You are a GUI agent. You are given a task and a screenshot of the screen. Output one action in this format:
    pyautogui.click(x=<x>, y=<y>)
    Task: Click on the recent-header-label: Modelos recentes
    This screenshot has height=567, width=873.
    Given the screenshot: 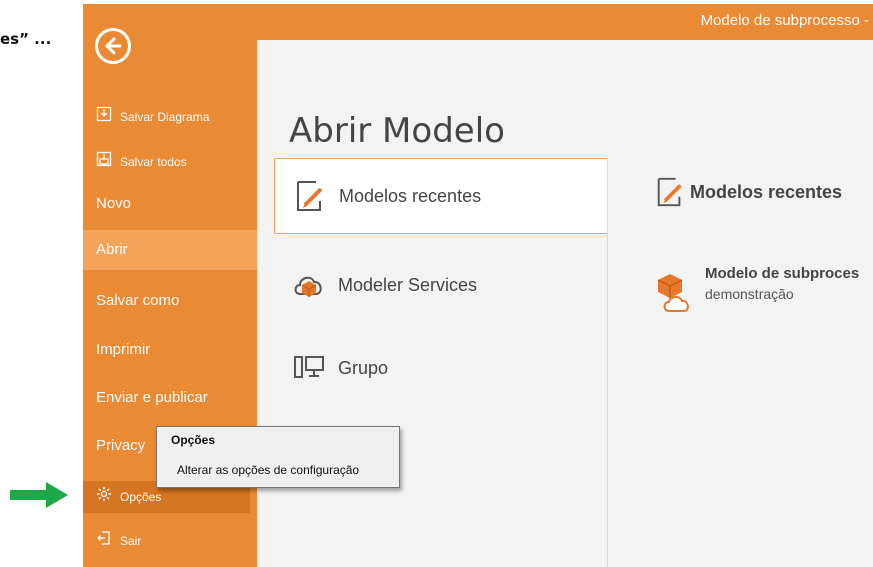 What is the action you would take?
    pyautogui.click(x=766, y=191)
    